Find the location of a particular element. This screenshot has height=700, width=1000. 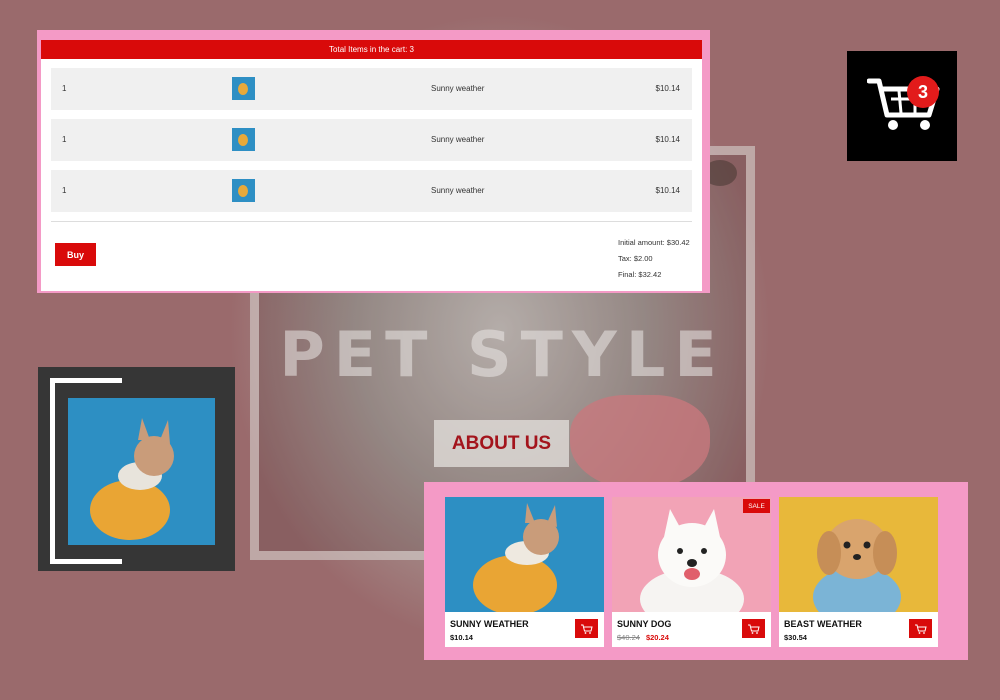

product-price: $30.54 is located at coordinates (795, 637).